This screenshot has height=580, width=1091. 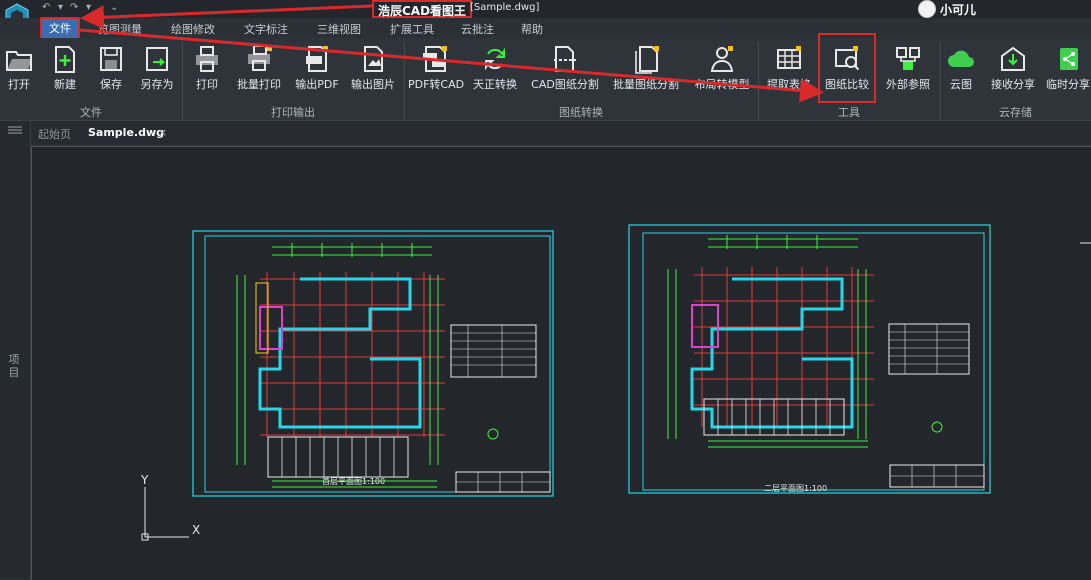 I want to click on batch-split-button-label: 批量图纸分割, so click(x=646, y=84).